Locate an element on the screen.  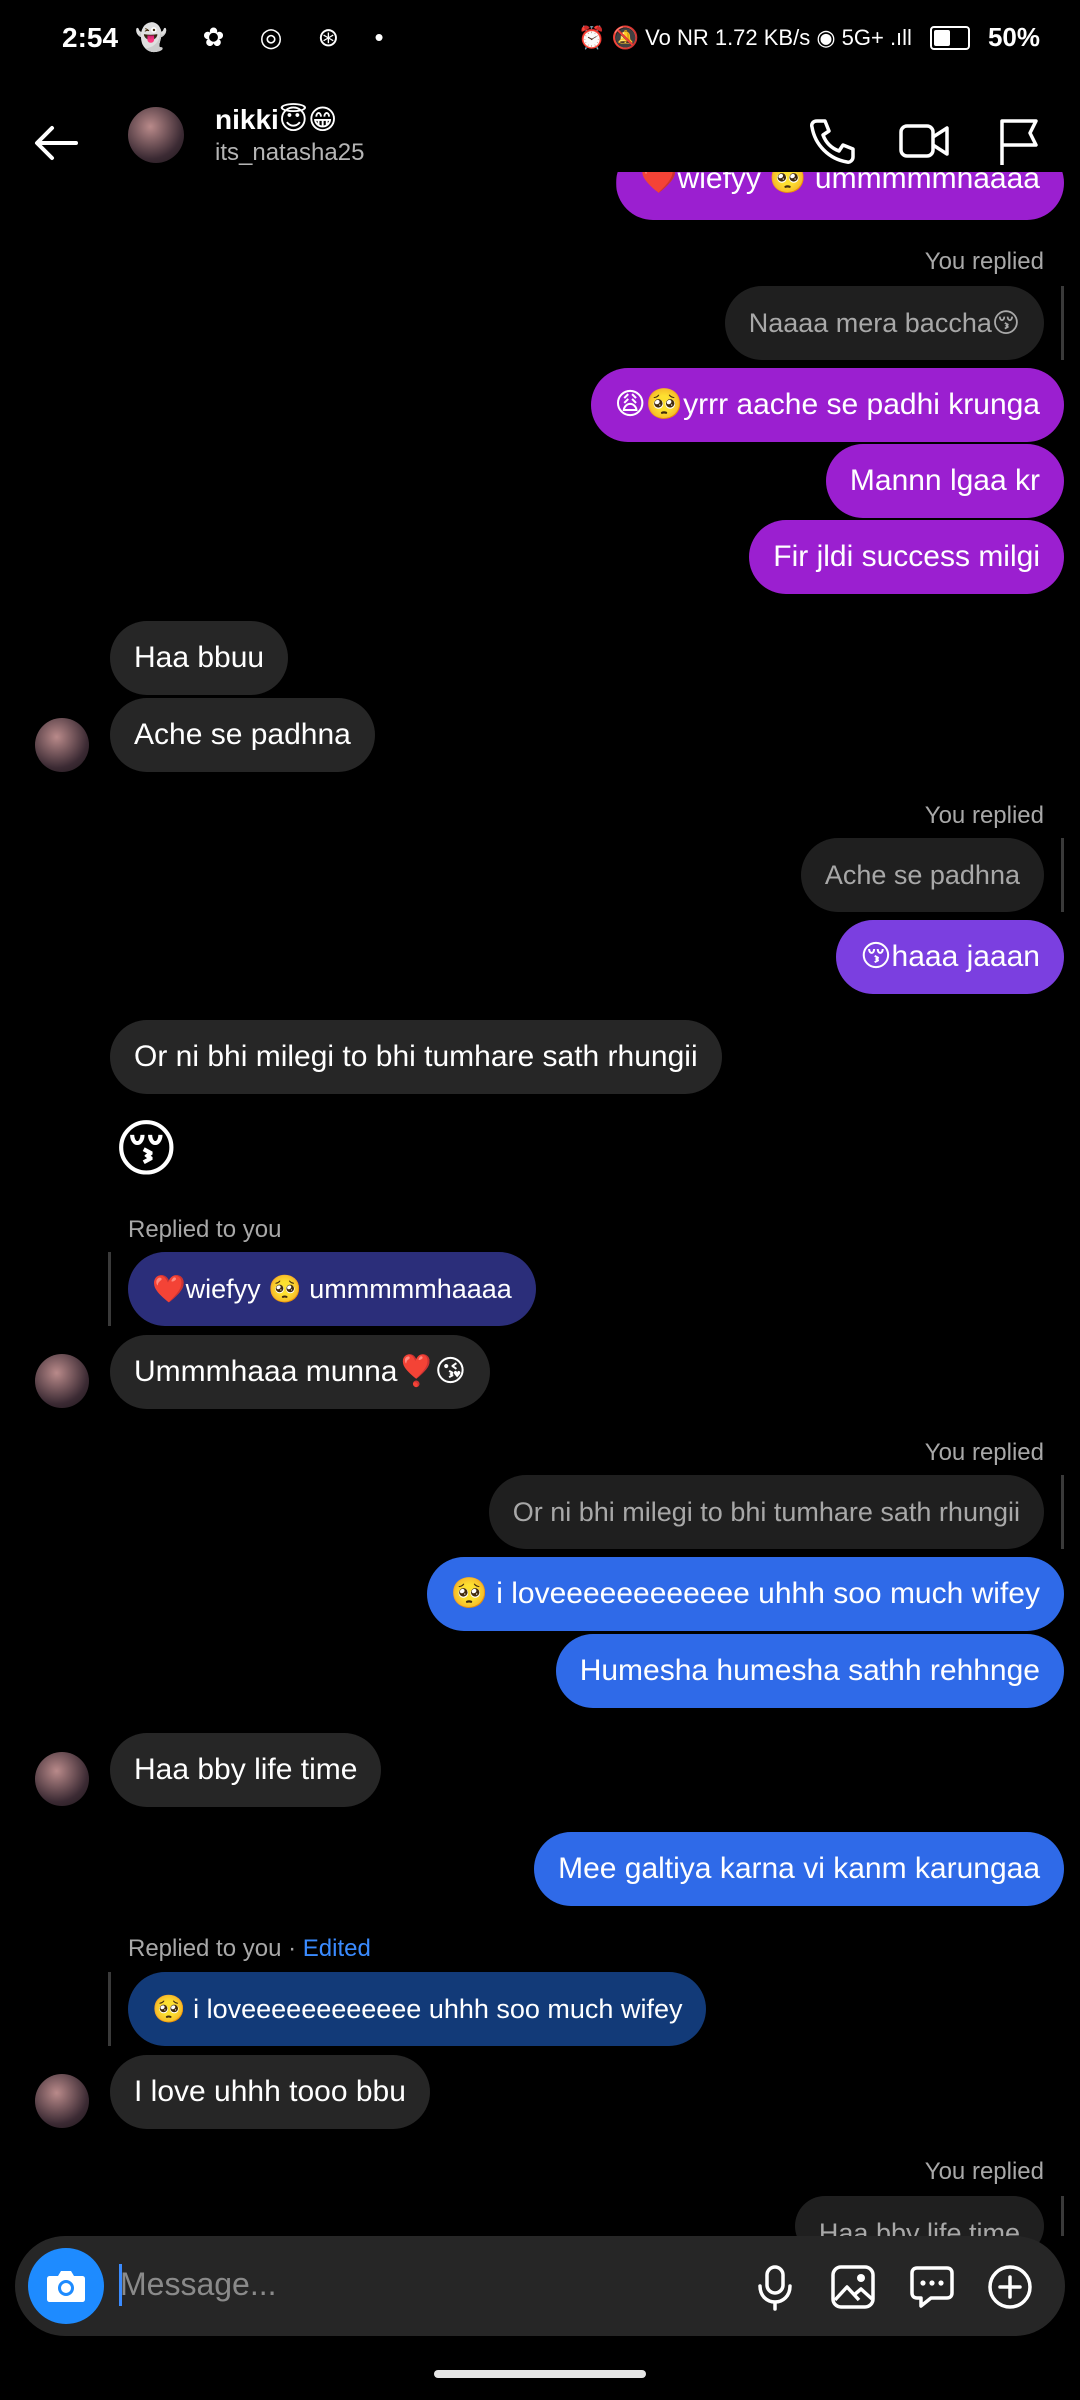
add-plus-icon is located at coordinates (1010, 2287).